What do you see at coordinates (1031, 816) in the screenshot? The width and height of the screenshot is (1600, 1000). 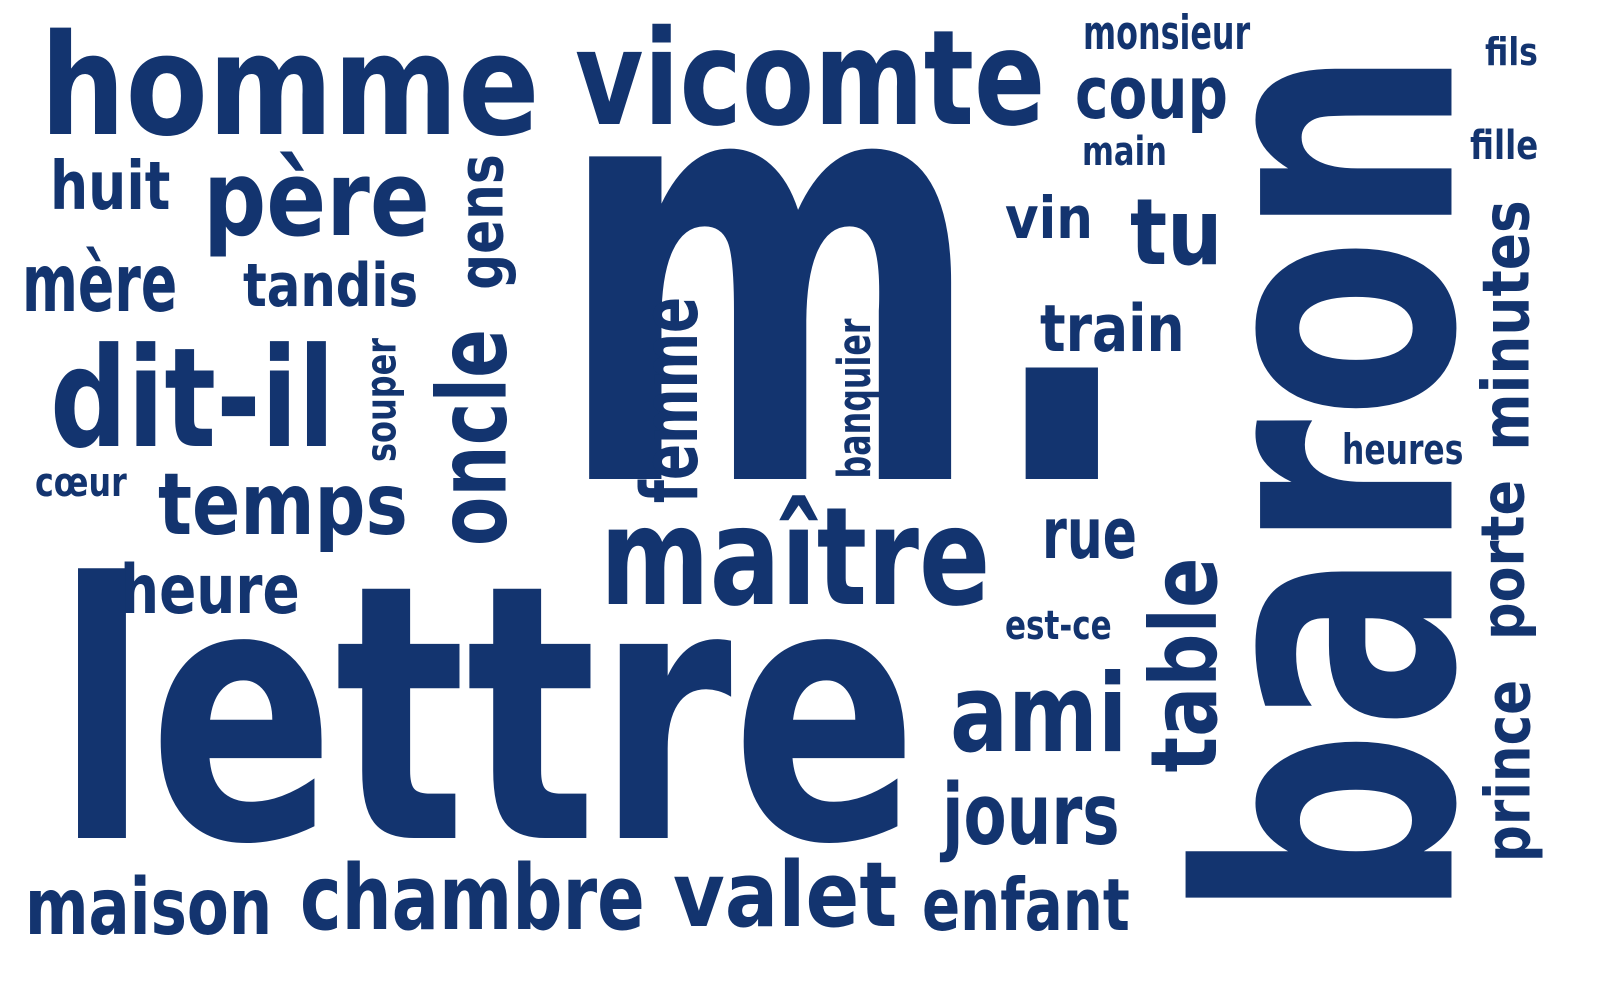 I see `word-jours: jours` at bounding box center [1031, 816].